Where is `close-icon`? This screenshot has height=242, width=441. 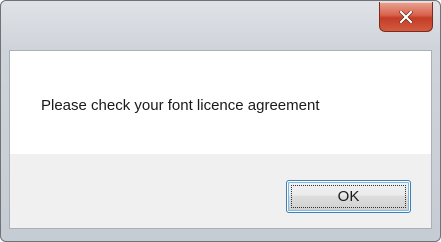
close-icon is located at coordinates (406, 16).